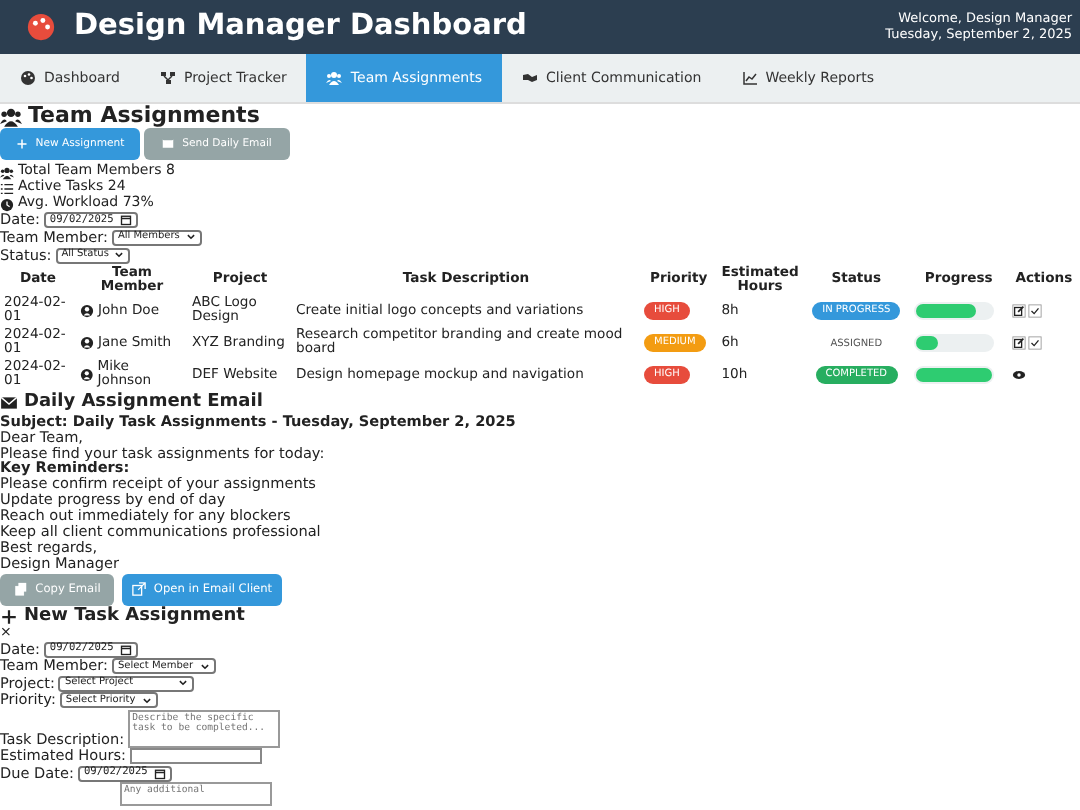 This screenshot has height=810, width=1080. I want to click on sitemap-icon, so click(167, 78).